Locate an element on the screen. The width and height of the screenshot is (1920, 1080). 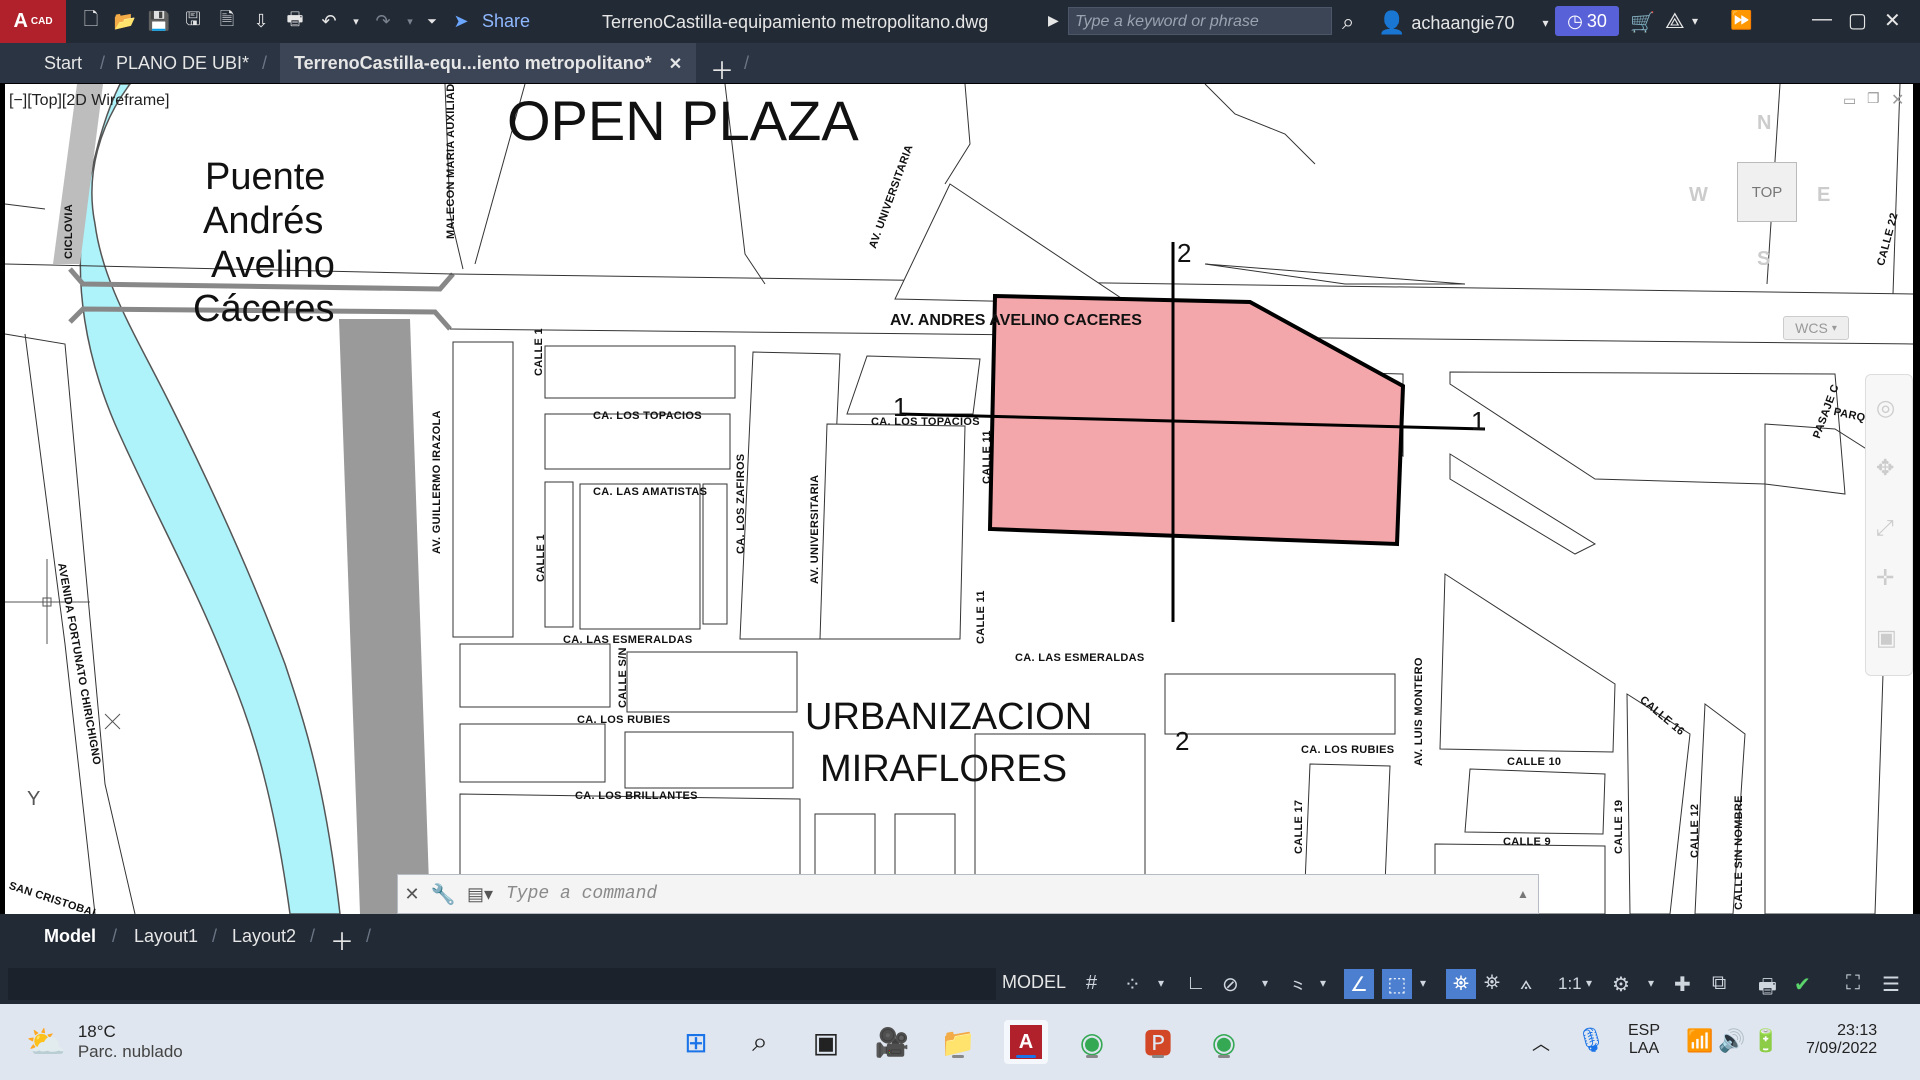
osnap-dropdown-icon: ▾ is located at coordinates (1423, 983).